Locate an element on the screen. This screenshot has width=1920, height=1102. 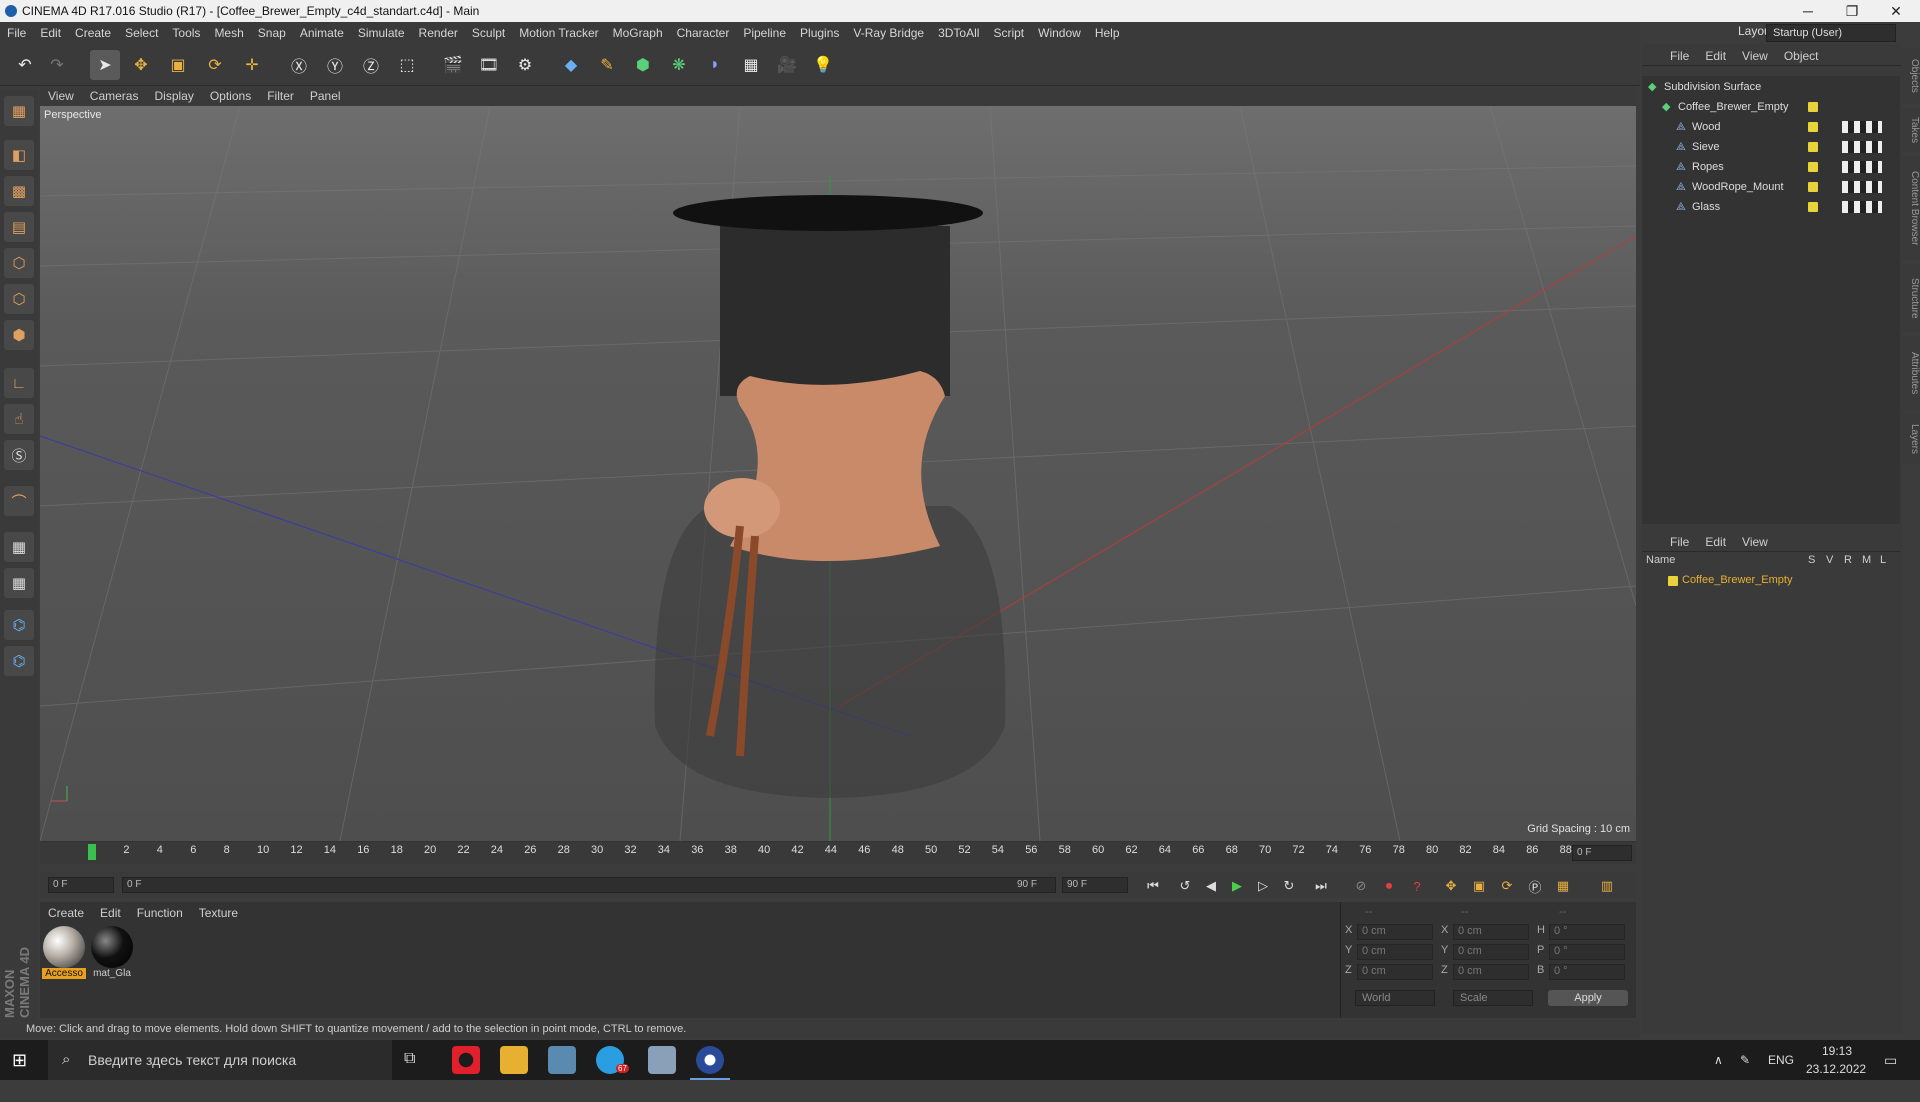
network-icon: ✎ is located at coordinates (1745, 1060).